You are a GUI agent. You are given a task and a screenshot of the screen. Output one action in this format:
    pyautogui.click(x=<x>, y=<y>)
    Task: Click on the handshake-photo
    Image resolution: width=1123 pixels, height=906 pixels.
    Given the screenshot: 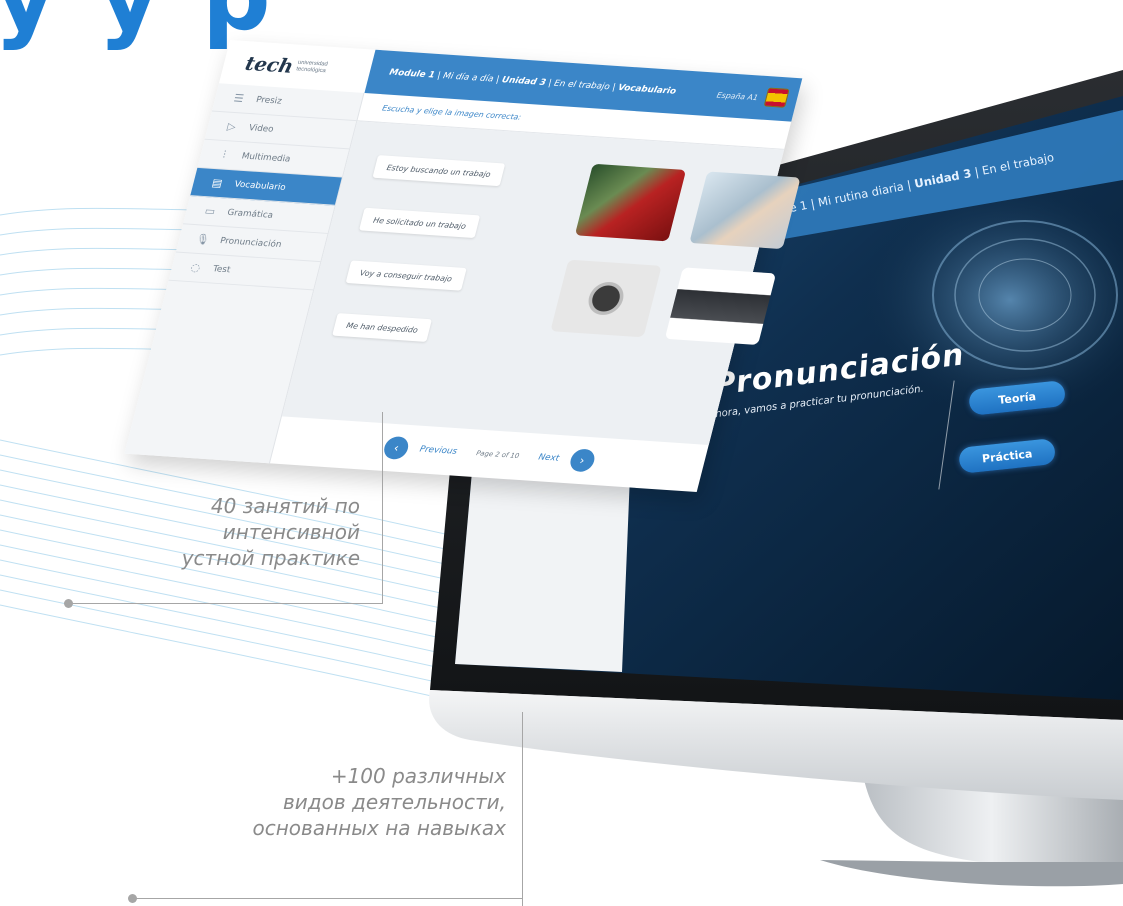 What is the action you would take?
    pyautogui.click(x=745, y=210)
    